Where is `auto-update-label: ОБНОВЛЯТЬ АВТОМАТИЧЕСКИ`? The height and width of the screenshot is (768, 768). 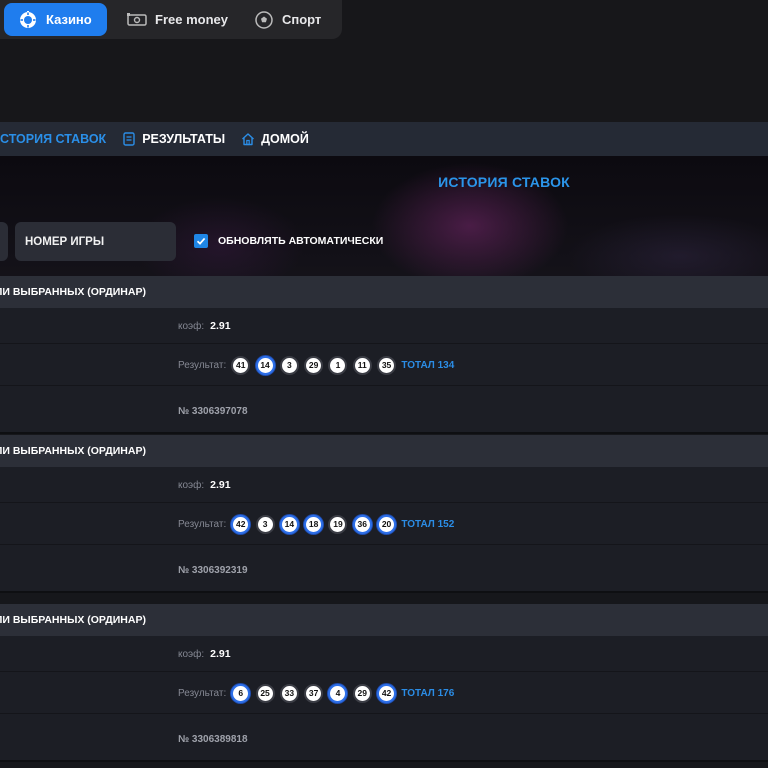 auto-update-label: ОБНОВЛЯТЬ АВТОМАТИЧЕСКИ is located at coordinates (301, 241).